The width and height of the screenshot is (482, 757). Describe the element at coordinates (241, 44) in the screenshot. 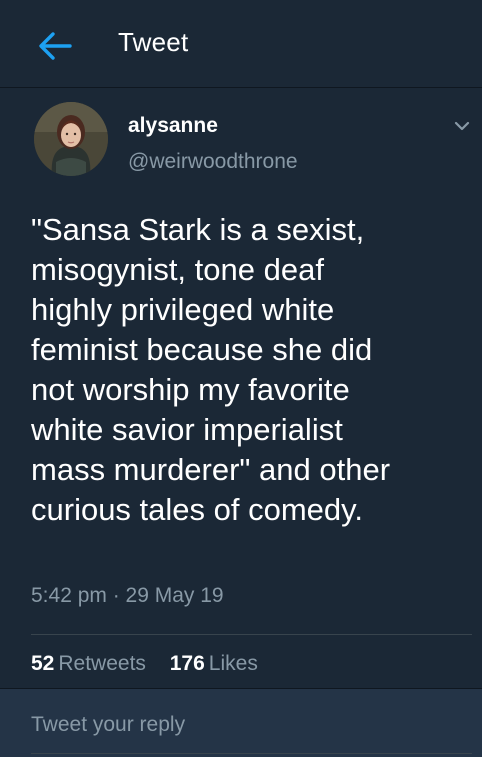

I see `top-app-bar: Tweet` at that location.